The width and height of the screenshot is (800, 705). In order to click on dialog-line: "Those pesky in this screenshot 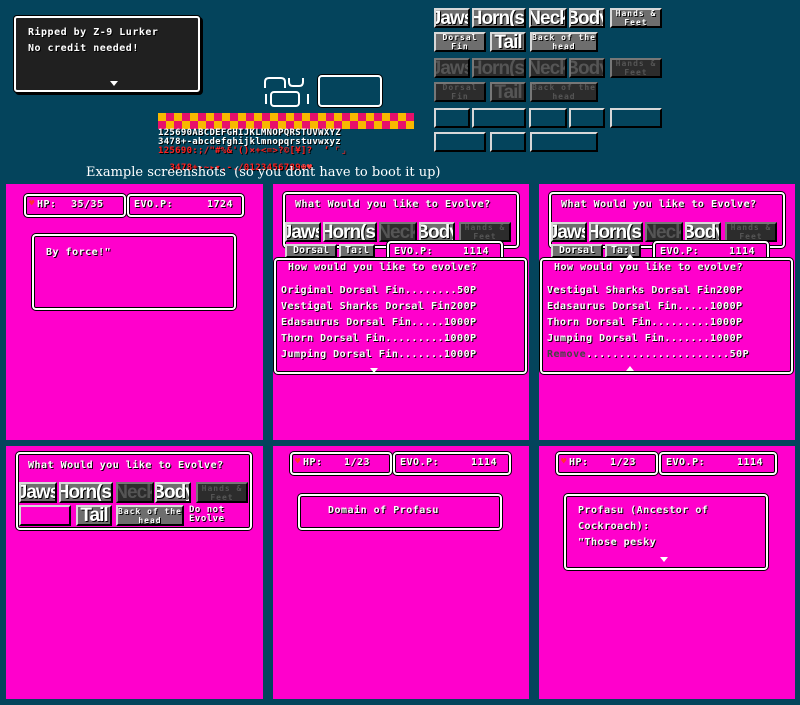, I will do `click(617, 542)`.